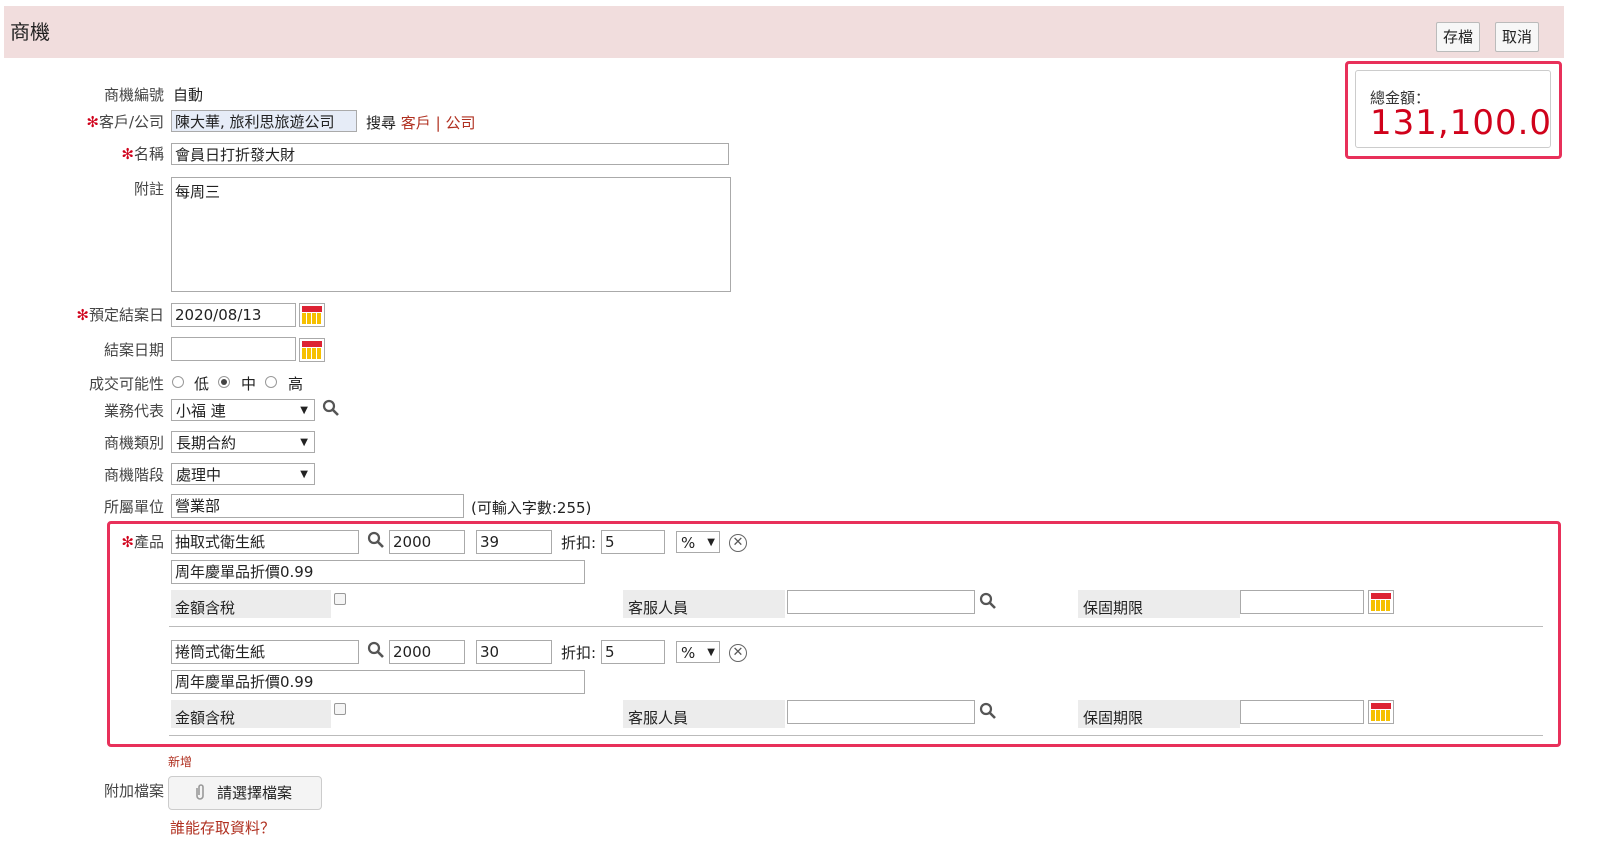  Describe the element at coordinates (381, 123) in the screenshot. I see `search-label: 搜尋` at that location.